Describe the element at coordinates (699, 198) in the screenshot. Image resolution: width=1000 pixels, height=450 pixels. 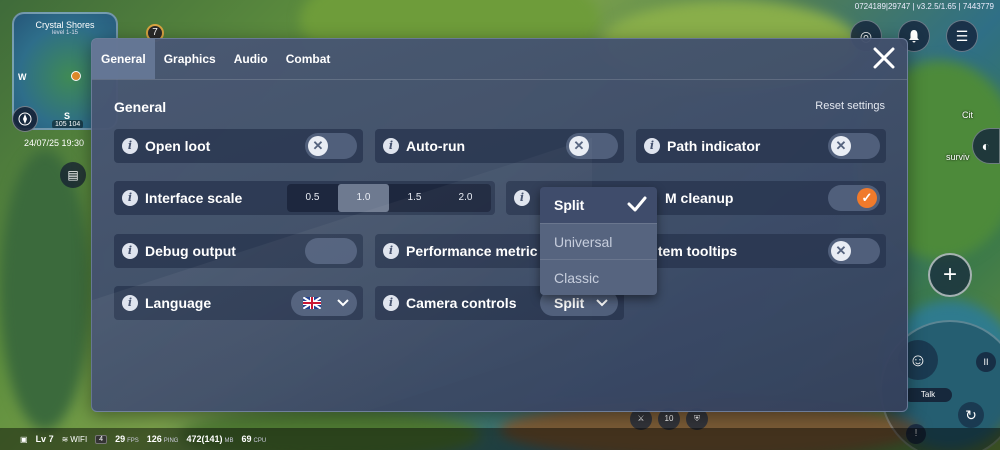
I see `setting-label: M cleanup` at that location.